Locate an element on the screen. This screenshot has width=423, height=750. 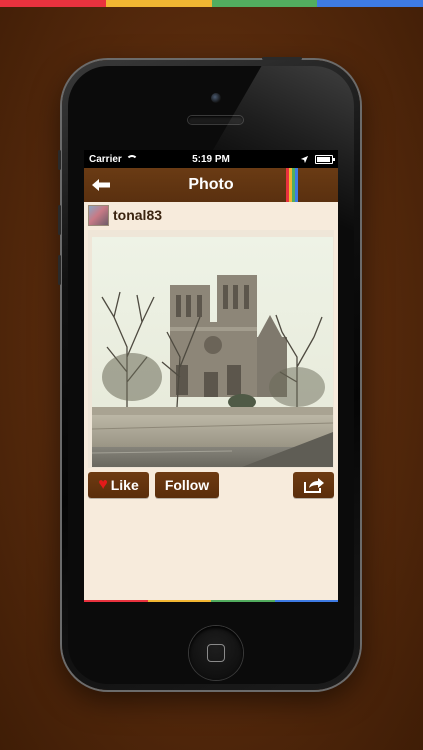
bottom-color-strip is located at coordinates (211, 601).